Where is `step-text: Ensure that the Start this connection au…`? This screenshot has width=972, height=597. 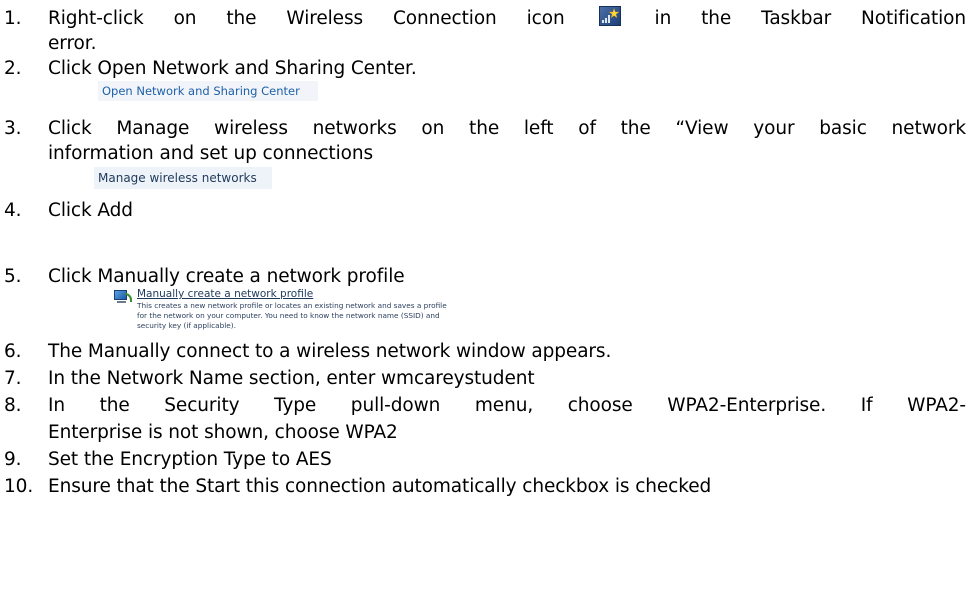
step-text: Ensure that the Start this connection au… is located at coordinates (380, 486).